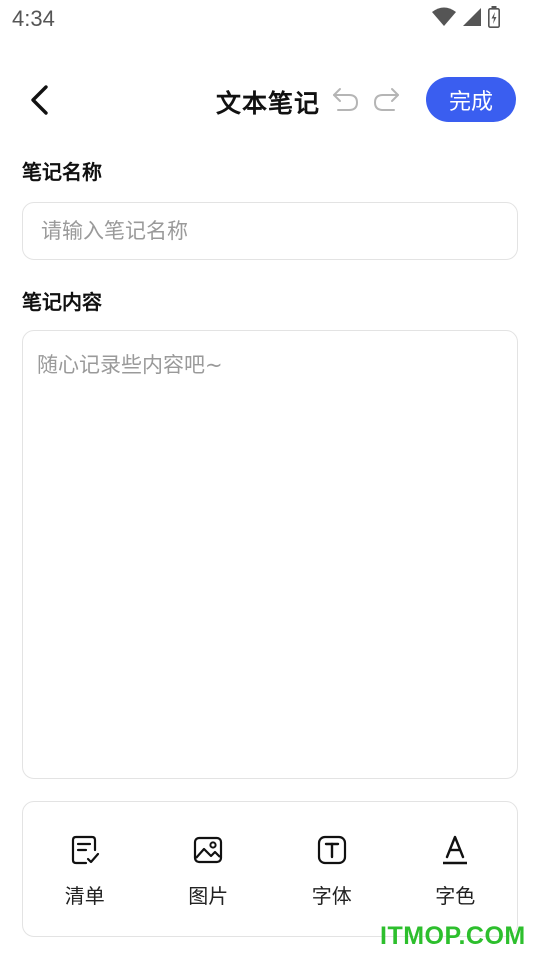 This screenshot has width=540, height=960. Describe the element at coordinates (331, 896) in the screenshot. I see `font-label: 字体` at that location.